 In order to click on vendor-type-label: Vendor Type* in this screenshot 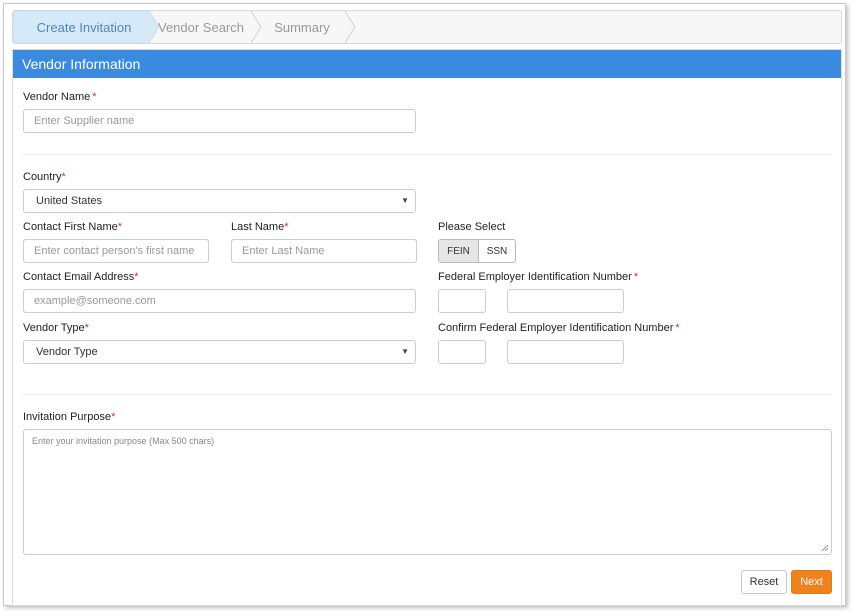, I will do `click(56, 328)`.